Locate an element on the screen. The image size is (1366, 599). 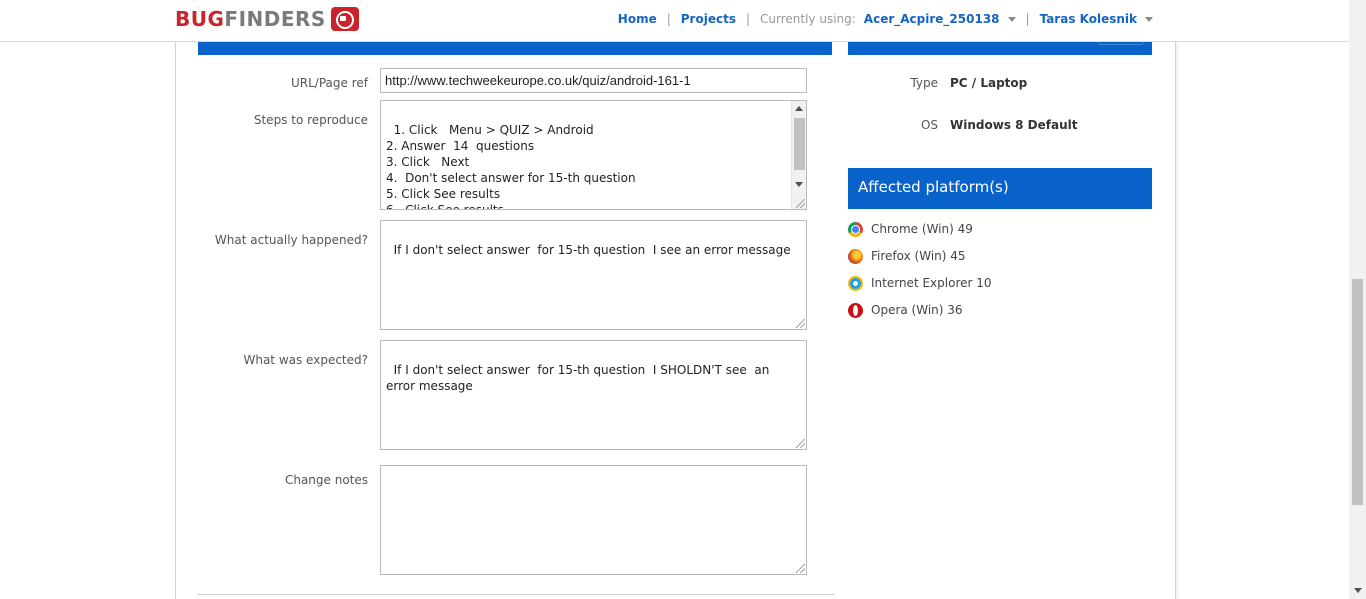
steps-label: Steps to reproduce is located at coordinates (310, 120).